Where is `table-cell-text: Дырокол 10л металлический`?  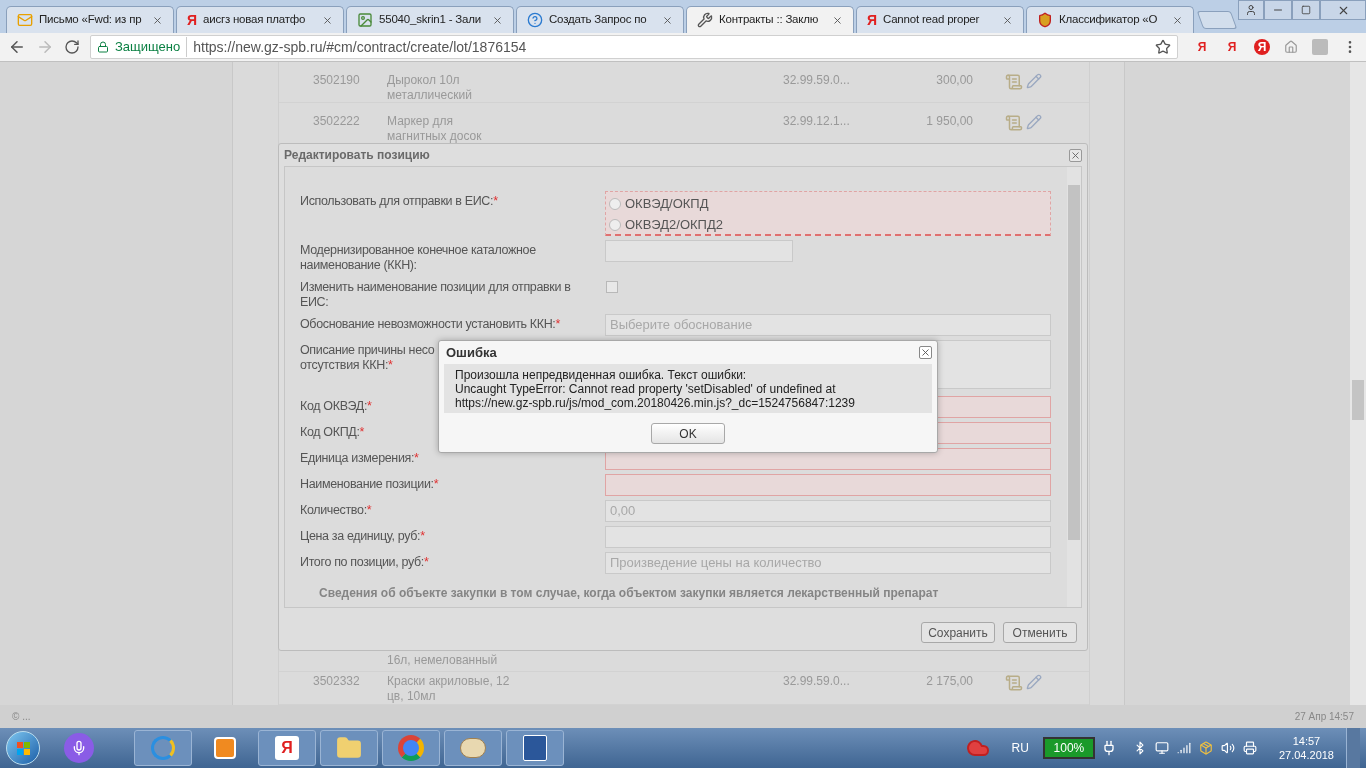
table-cell-text: Дырокол 10л металлический is located at coordinates (430, 88).